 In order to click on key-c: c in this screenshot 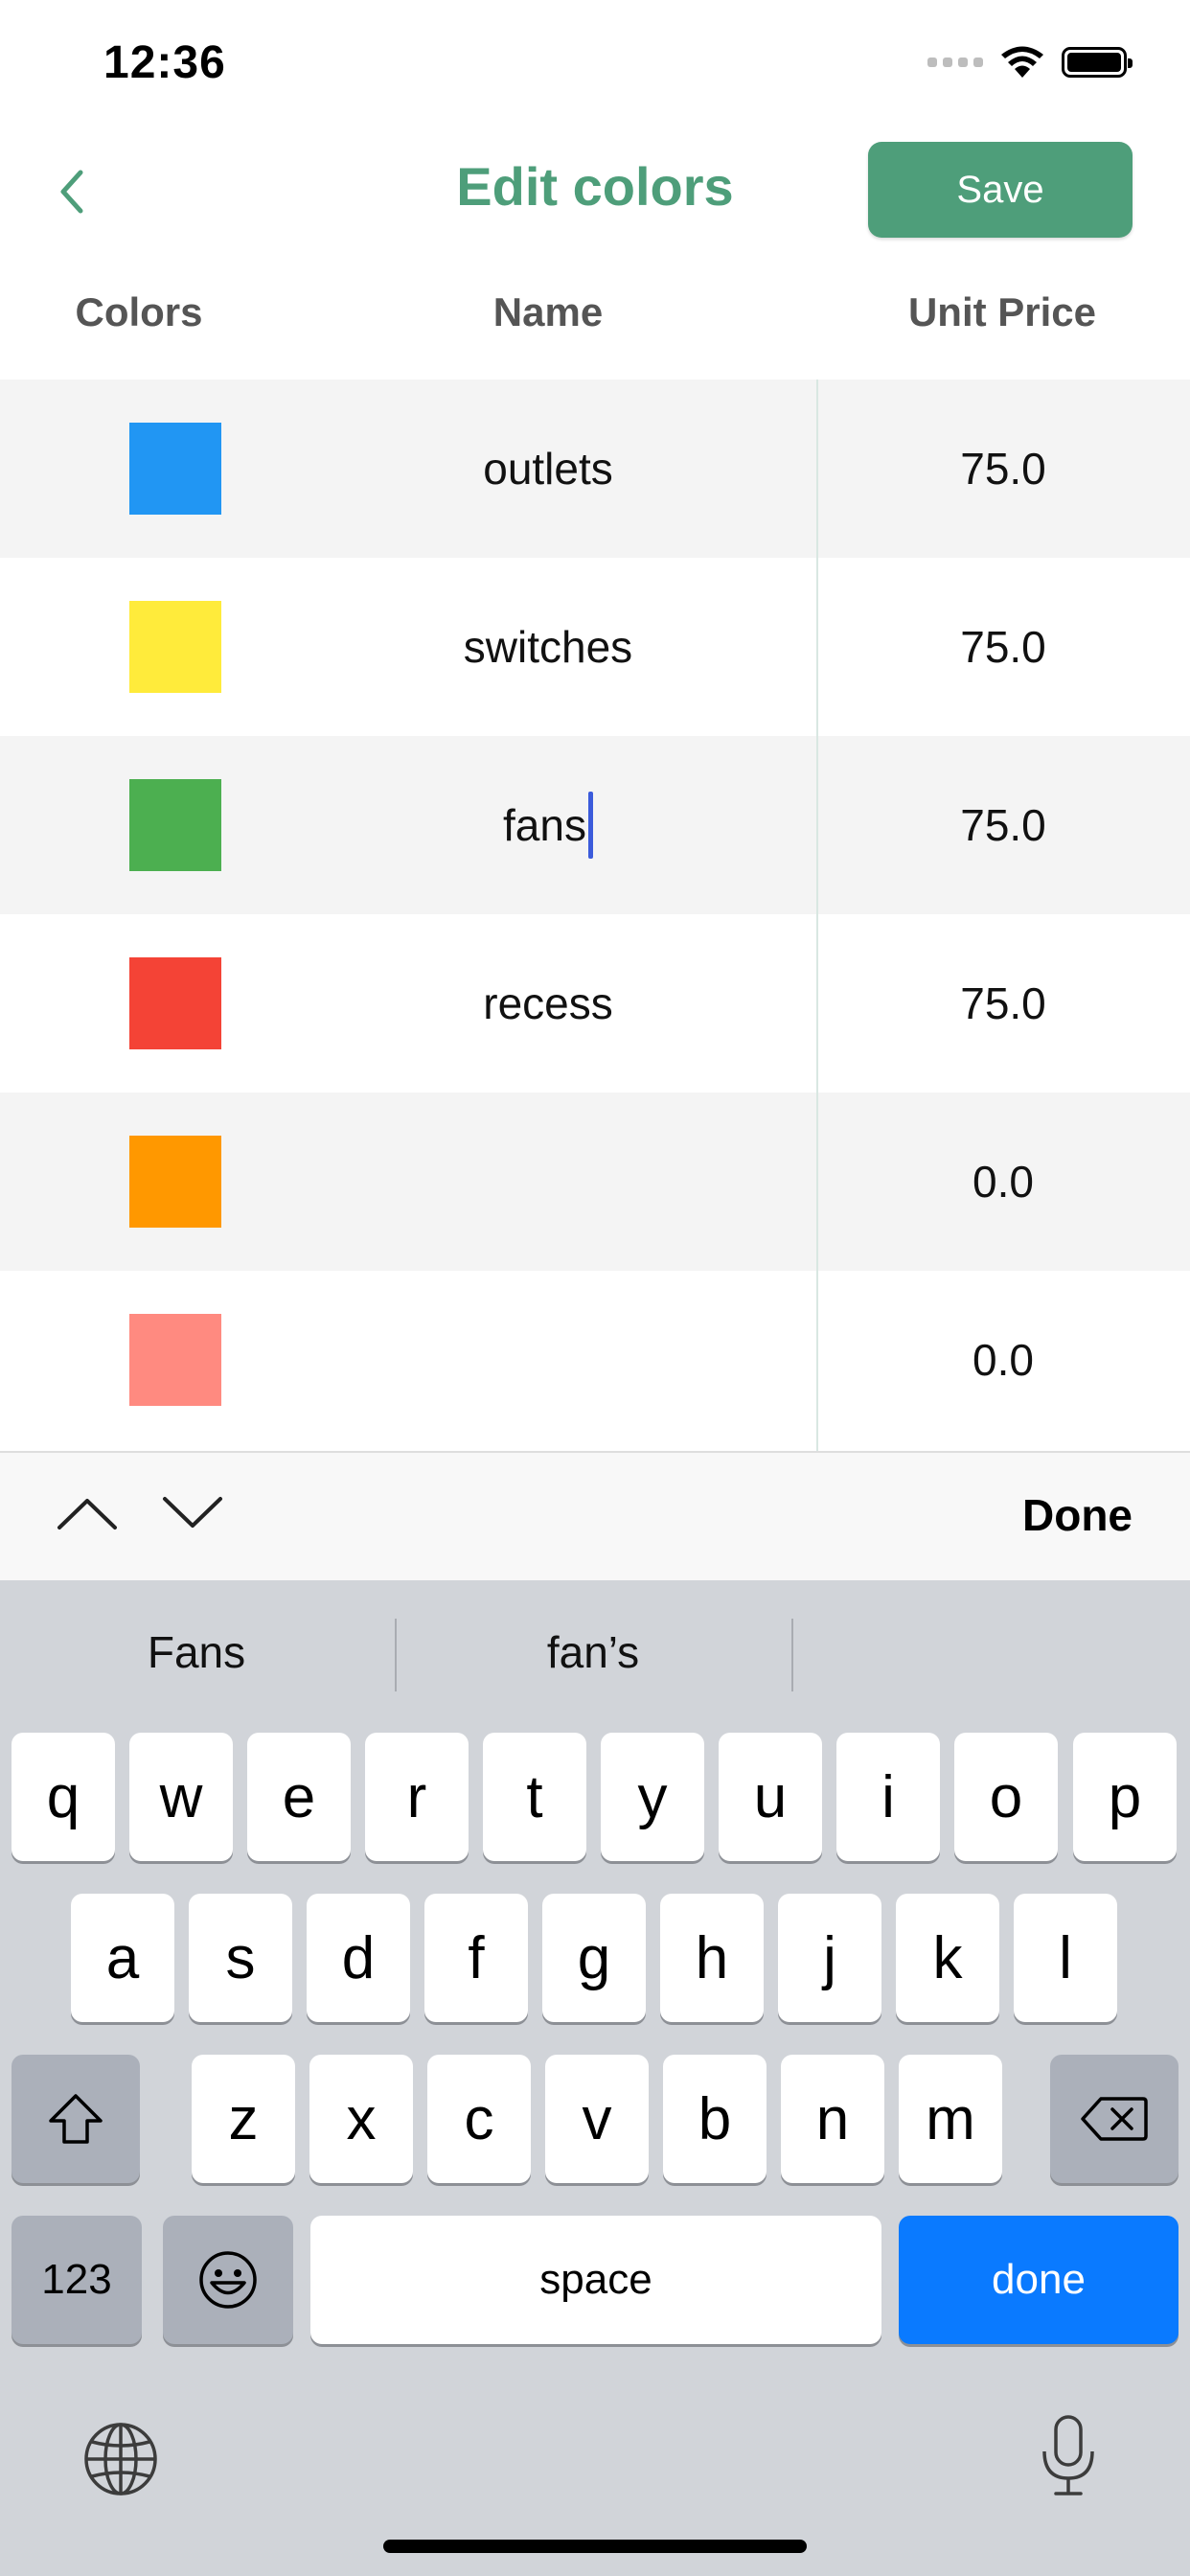, I will do `click(479, 2119)`.